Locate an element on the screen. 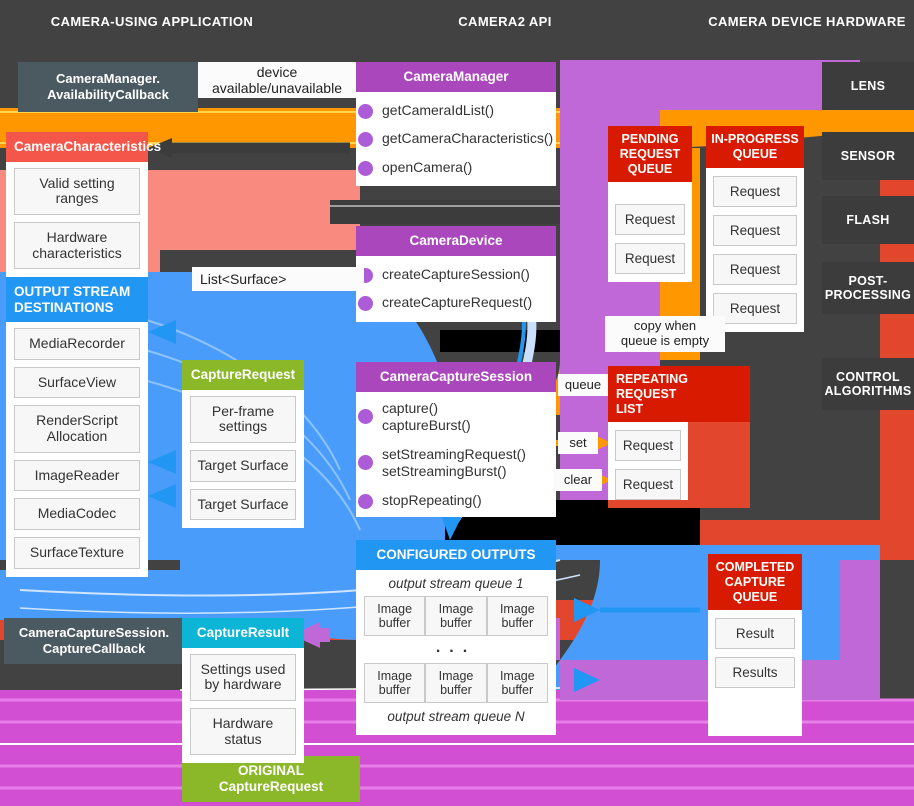  hardware-post-processing: POST- PROCESSING is located at coordinates (868, 288).